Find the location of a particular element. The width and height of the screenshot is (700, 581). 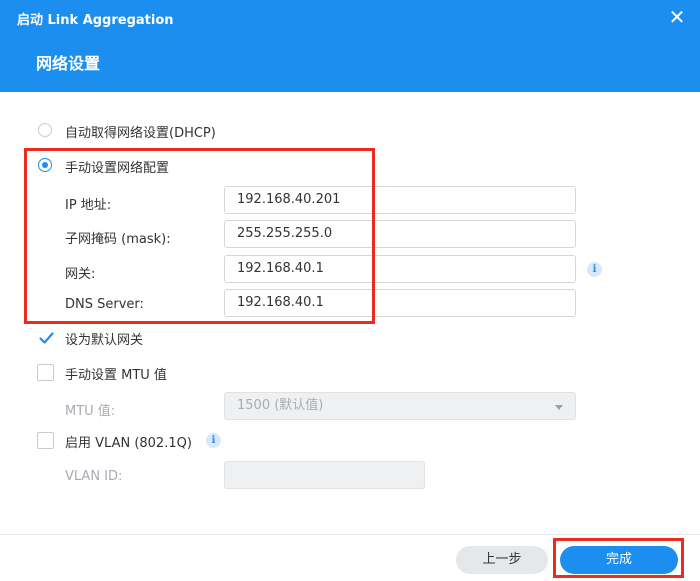

manual-label: 手动设置网络配置 is located at coordinates (117, 168).